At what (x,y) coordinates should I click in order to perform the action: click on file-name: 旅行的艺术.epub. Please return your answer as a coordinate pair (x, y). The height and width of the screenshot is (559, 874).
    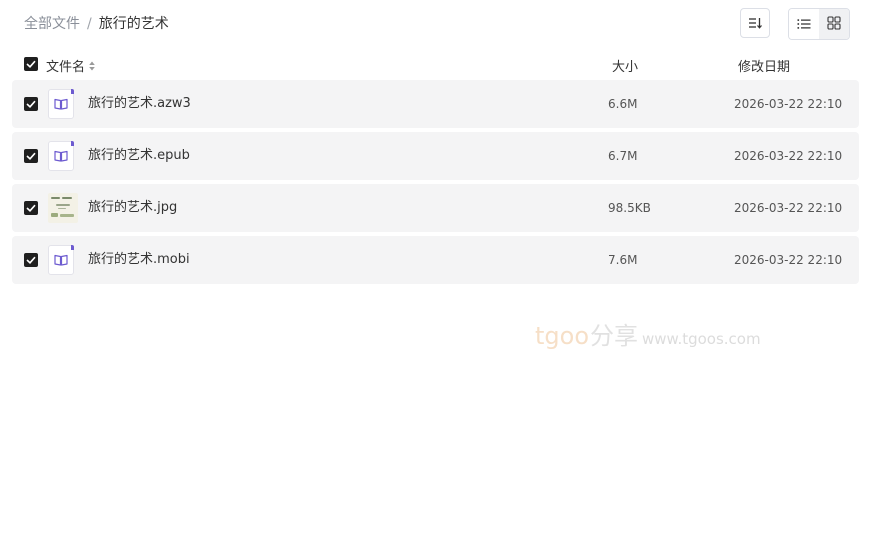
    Looking at the image, I should click on (139, 156).